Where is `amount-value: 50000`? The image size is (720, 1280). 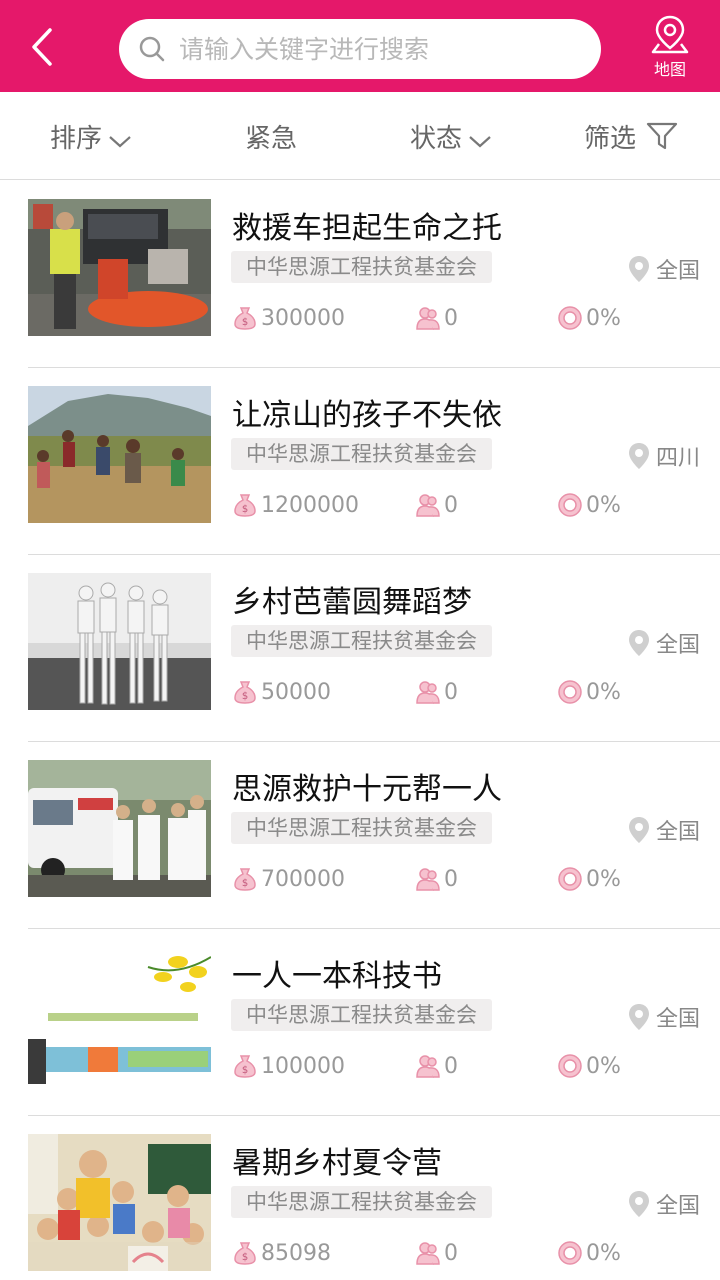
amount-value: 50000 is located at coordinates (296, 692).